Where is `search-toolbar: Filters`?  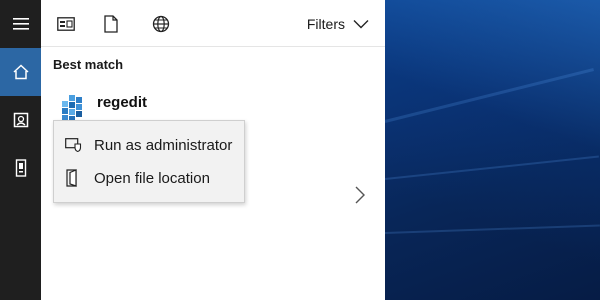
search-toolbar: Filters is located at coordinates (213, 23).